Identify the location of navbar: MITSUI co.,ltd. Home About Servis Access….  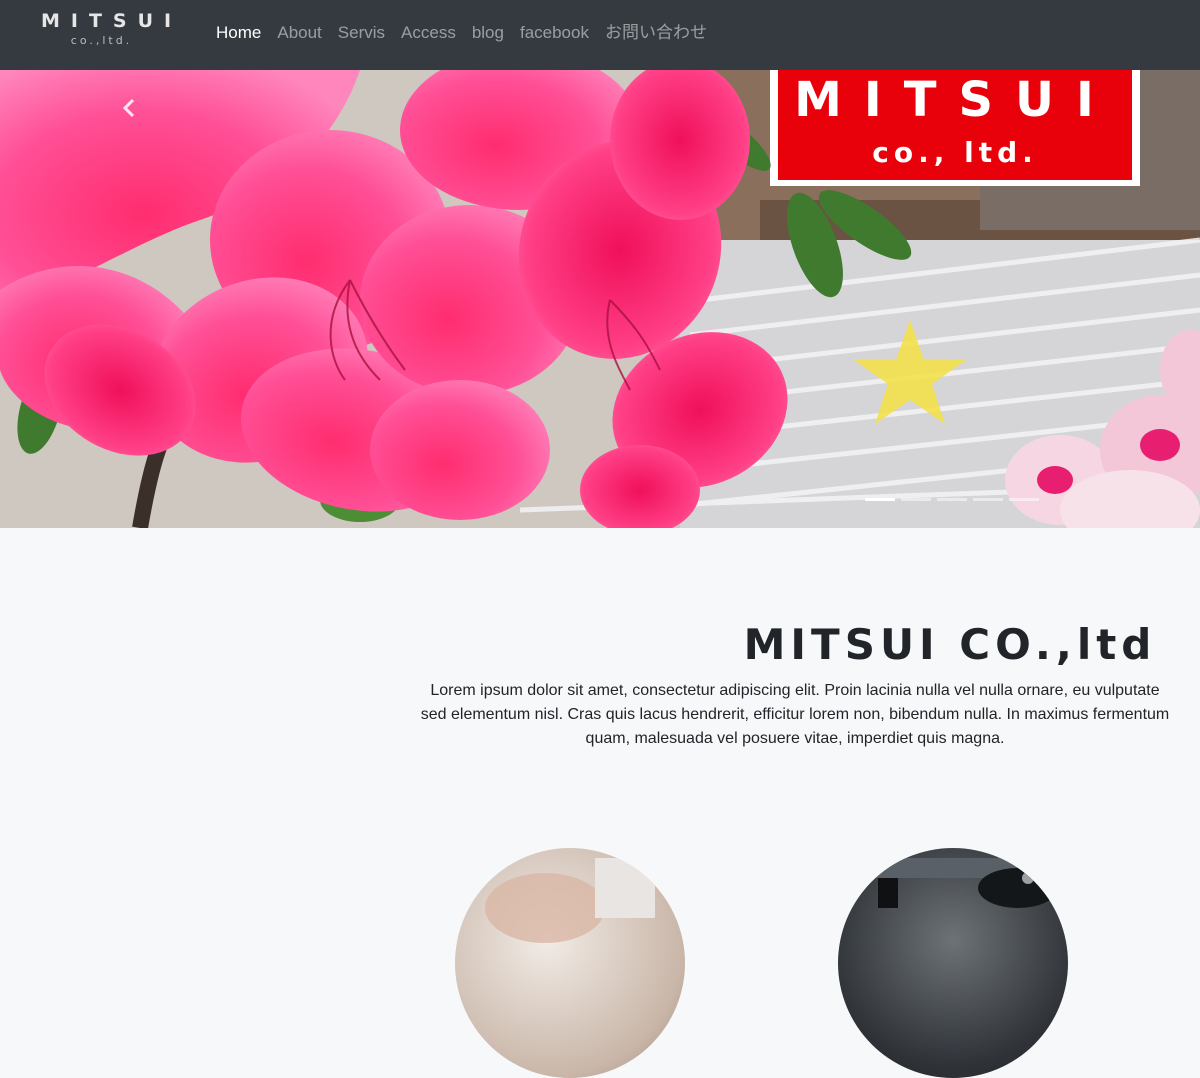
(600, 35).